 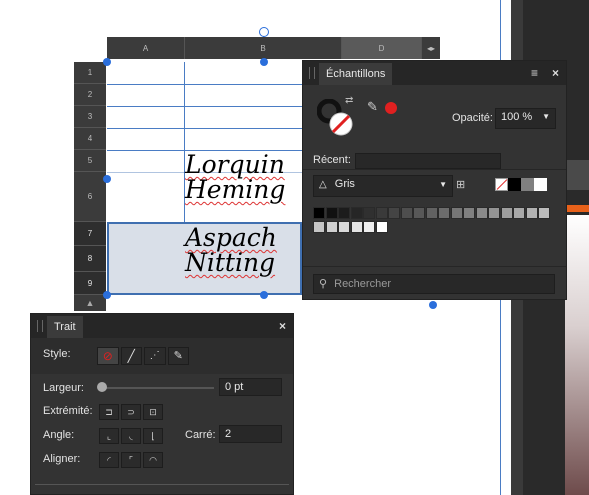 I want to click on recent-swatches-strip, so click(x=428, y=161).